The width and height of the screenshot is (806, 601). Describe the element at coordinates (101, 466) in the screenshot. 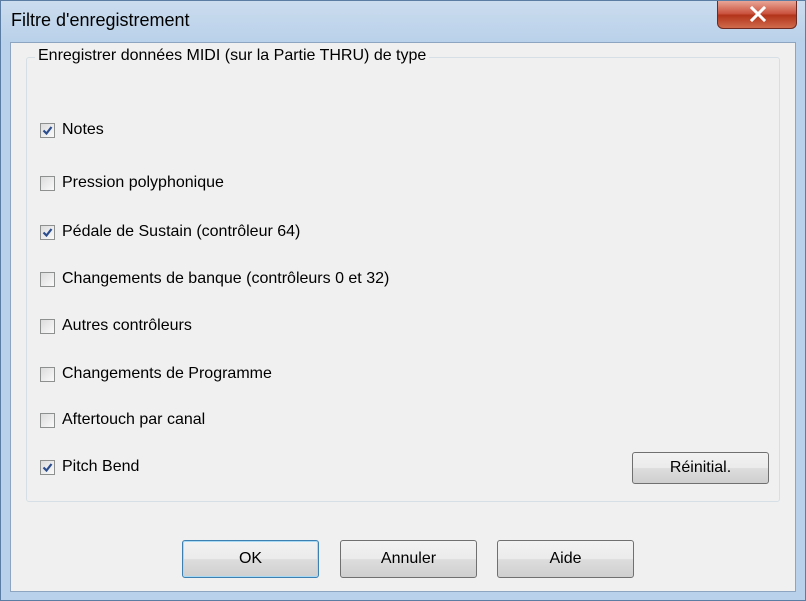

I see `checkbox-label: Pitch Bend` at that location.